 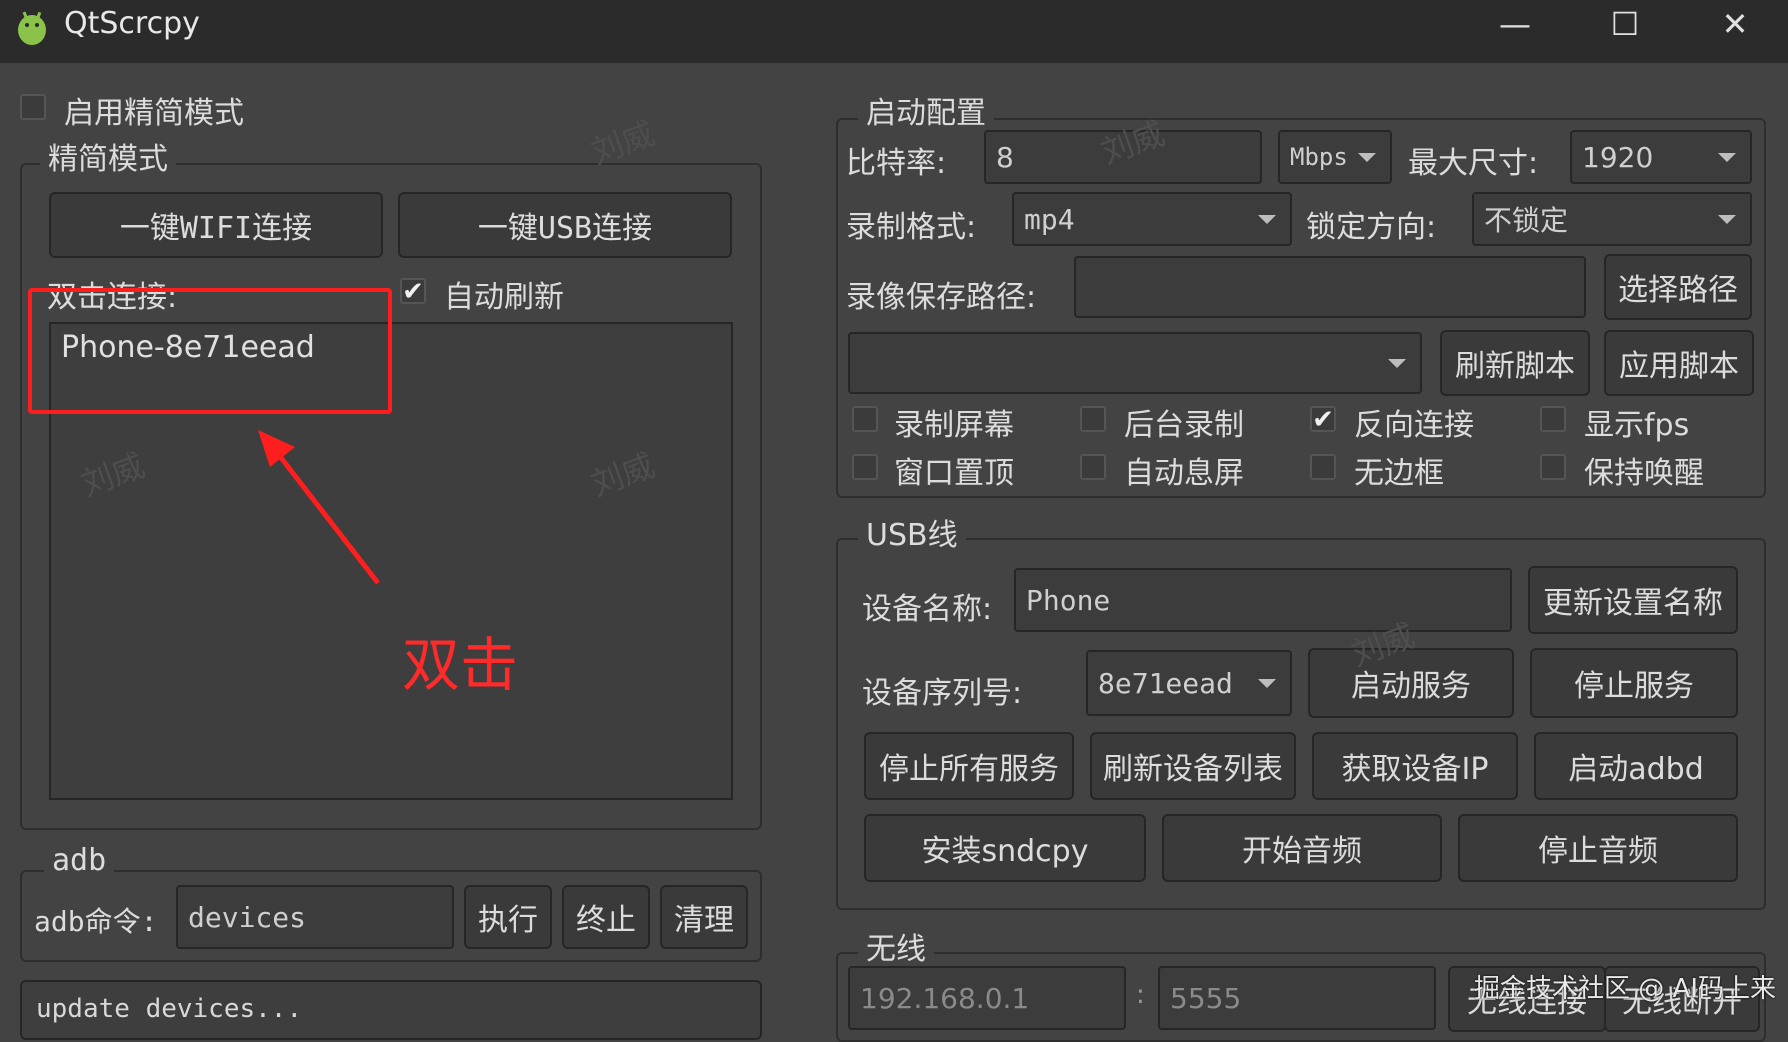 I want to click on max-size-value: 1920, so click(x=1618, y=157).